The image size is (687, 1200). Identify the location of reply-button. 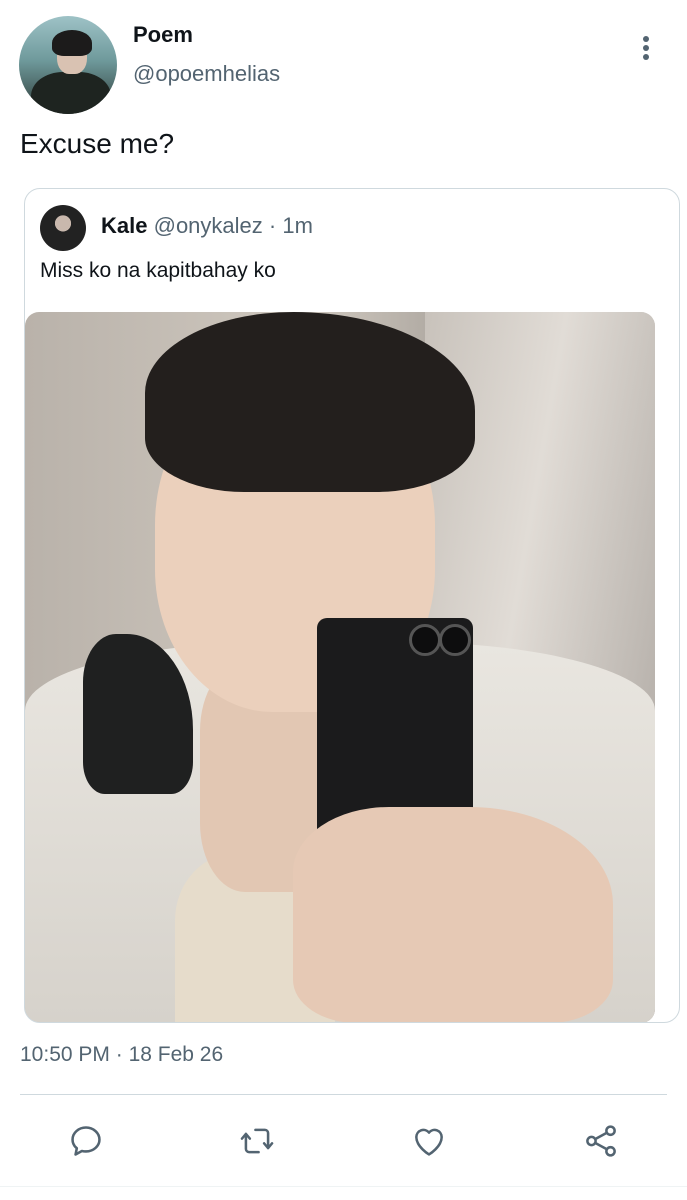
(86, 1141).